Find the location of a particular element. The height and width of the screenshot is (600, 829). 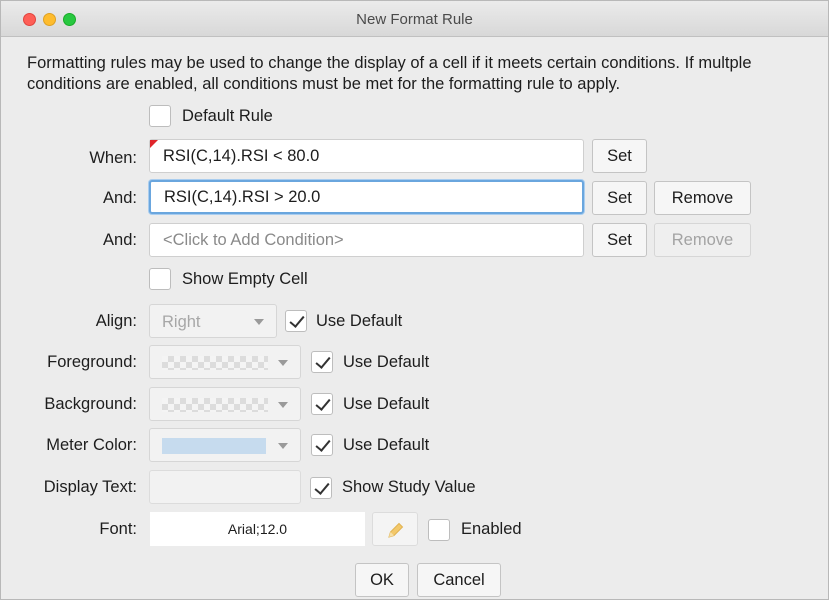

meter-color-use-default-label: Use Default is located at coordinates (386, 445).